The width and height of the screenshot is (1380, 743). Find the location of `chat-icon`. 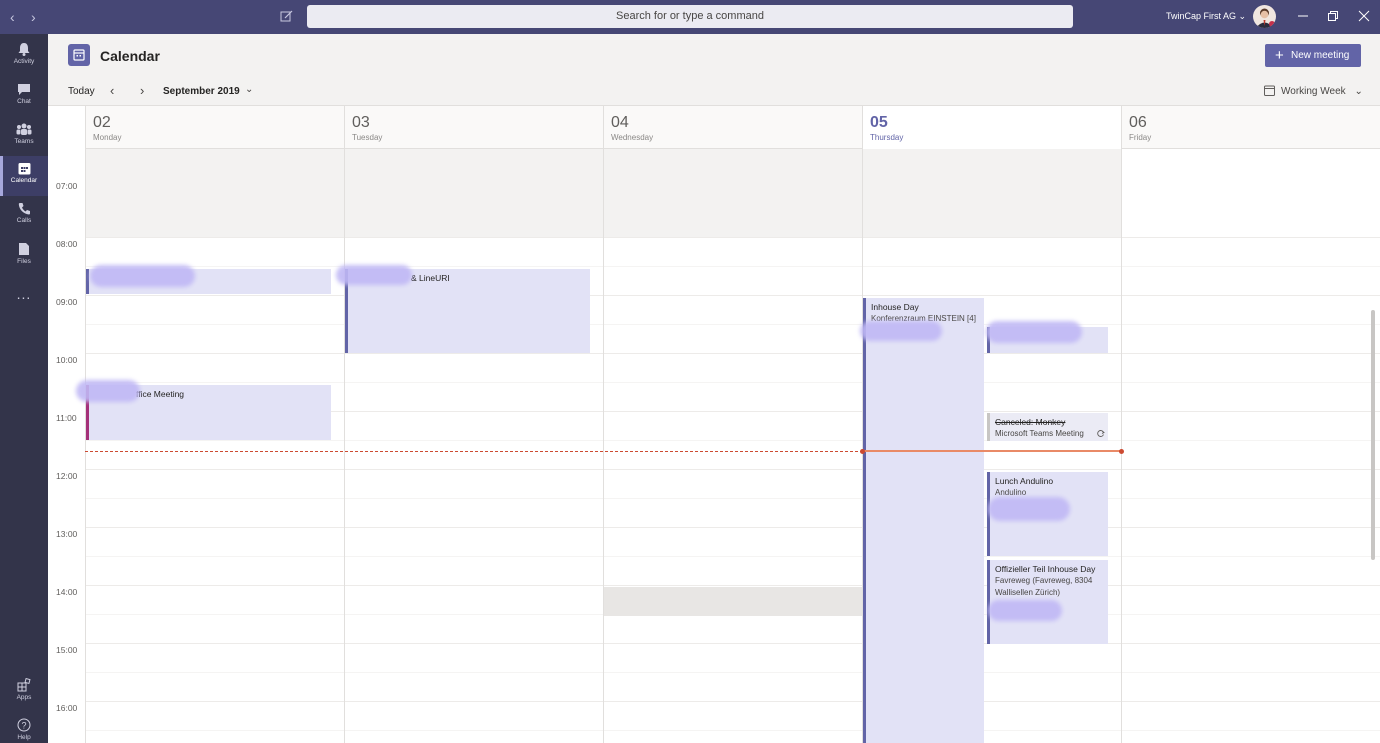

chat-icon is located at coordinates (24, 89).